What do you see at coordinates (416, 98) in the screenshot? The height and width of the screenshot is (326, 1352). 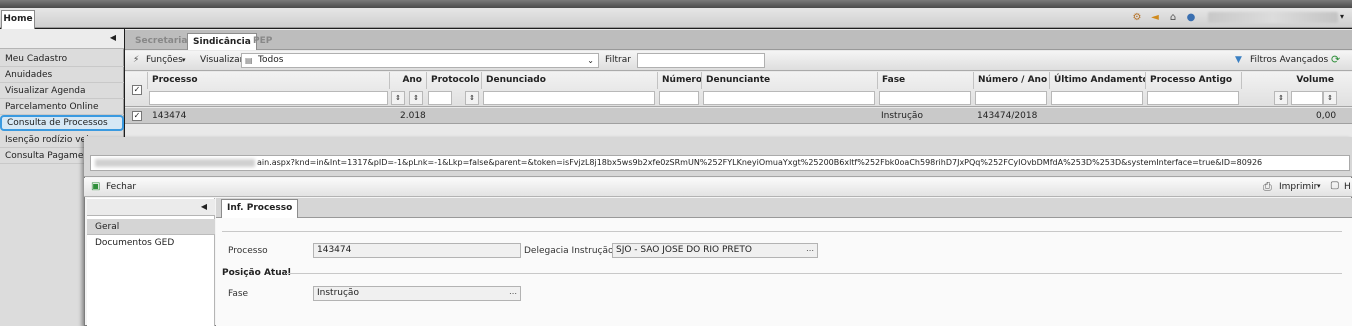 I see `sort-ano-desc-icon: ⇕` at bounding box center [416, 98].